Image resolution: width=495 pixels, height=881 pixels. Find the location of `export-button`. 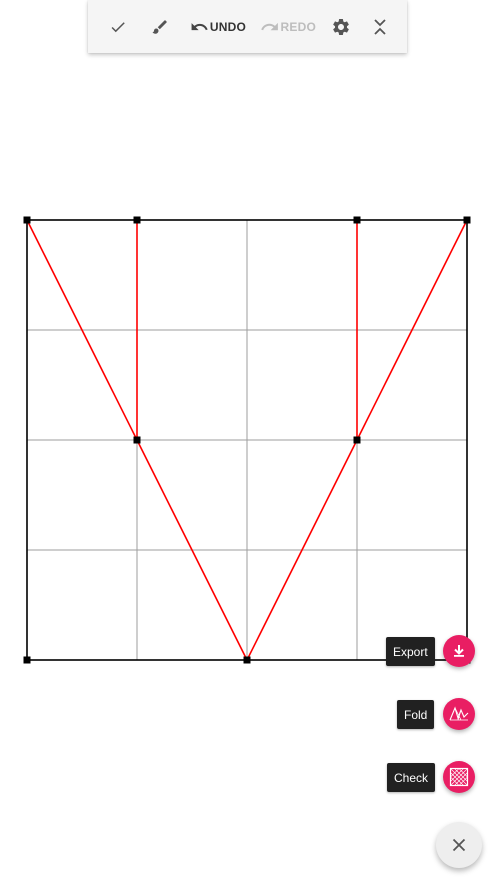

export-button is located at coordinates (459, 651).